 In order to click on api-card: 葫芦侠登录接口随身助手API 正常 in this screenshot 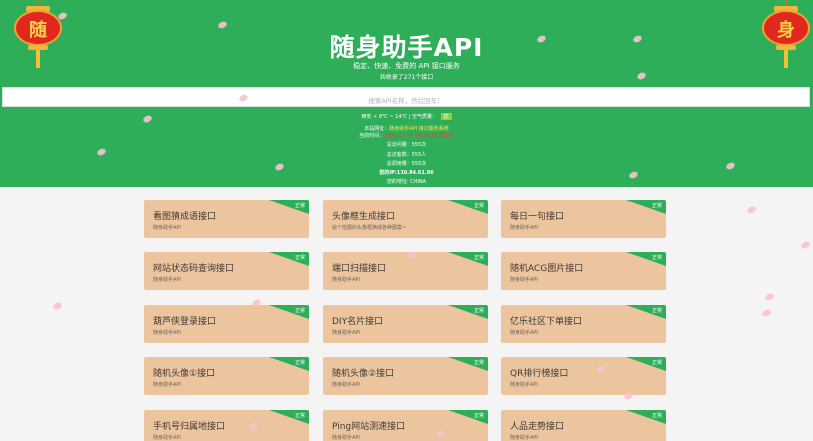, I will do `click(226, 324)`.